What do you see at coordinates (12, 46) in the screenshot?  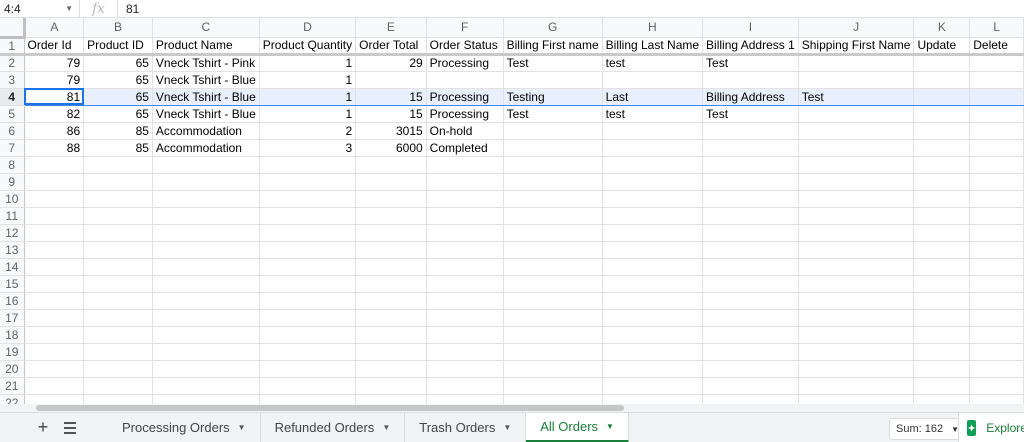 I see `row-header: 1` at bounding box center [12, 46].